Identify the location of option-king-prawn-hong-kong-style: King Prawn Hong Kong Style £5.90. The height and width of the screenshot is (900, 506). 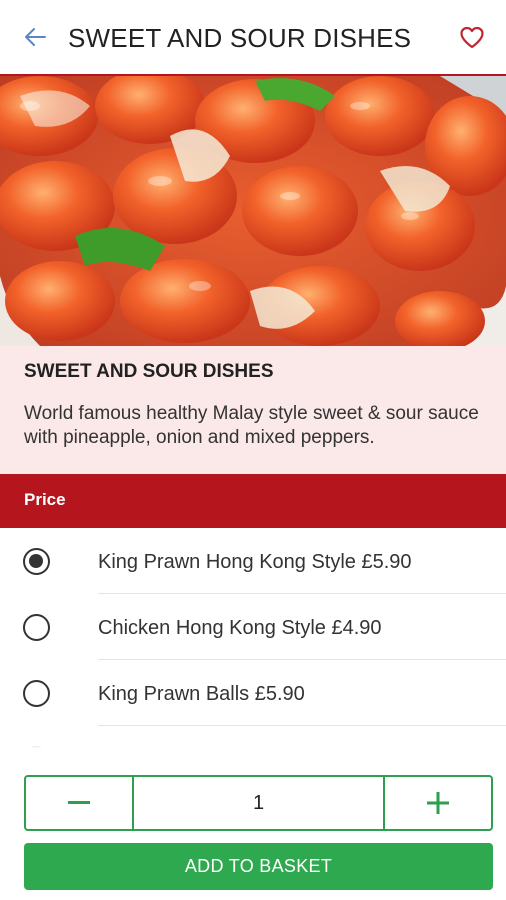
(253, 561).